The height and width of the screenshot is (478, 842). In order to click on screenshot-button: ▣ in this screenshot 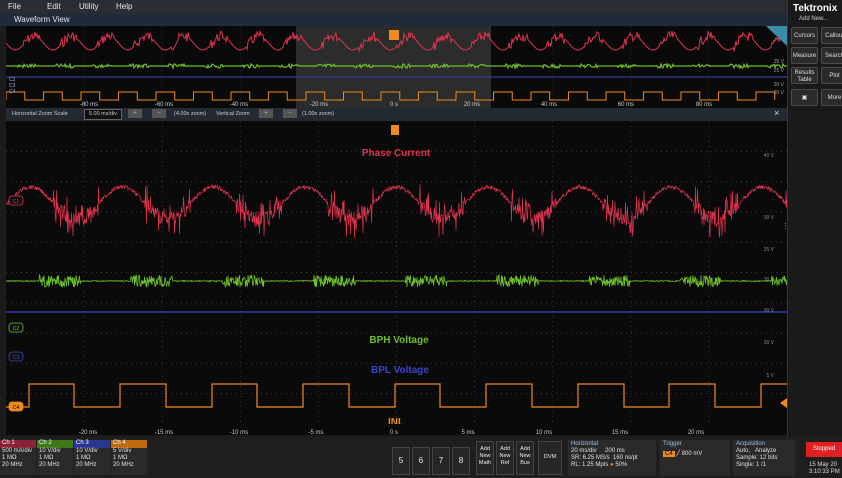, I will do `click(804, 97)`.